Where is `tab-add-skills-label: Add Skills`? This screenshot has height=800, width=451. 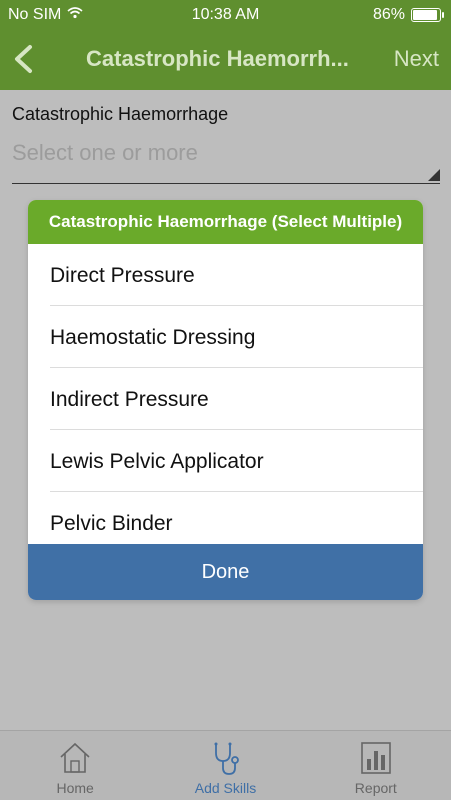 tab-add-skills-label: Add Skills is located at coordinates (225, 788).